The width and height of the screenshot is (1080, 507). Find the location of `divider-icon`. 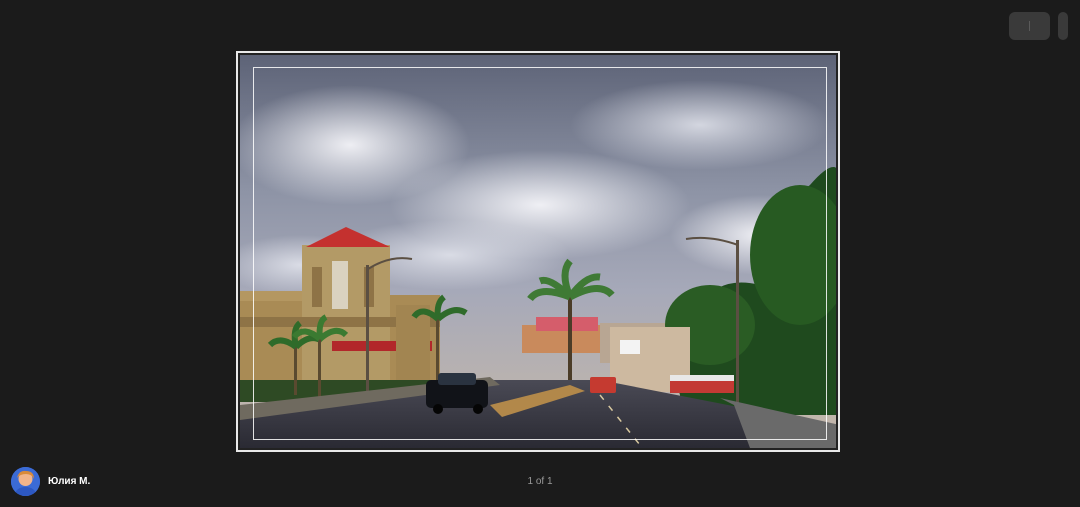

divider-icon is located at coordinates (1029, 26).